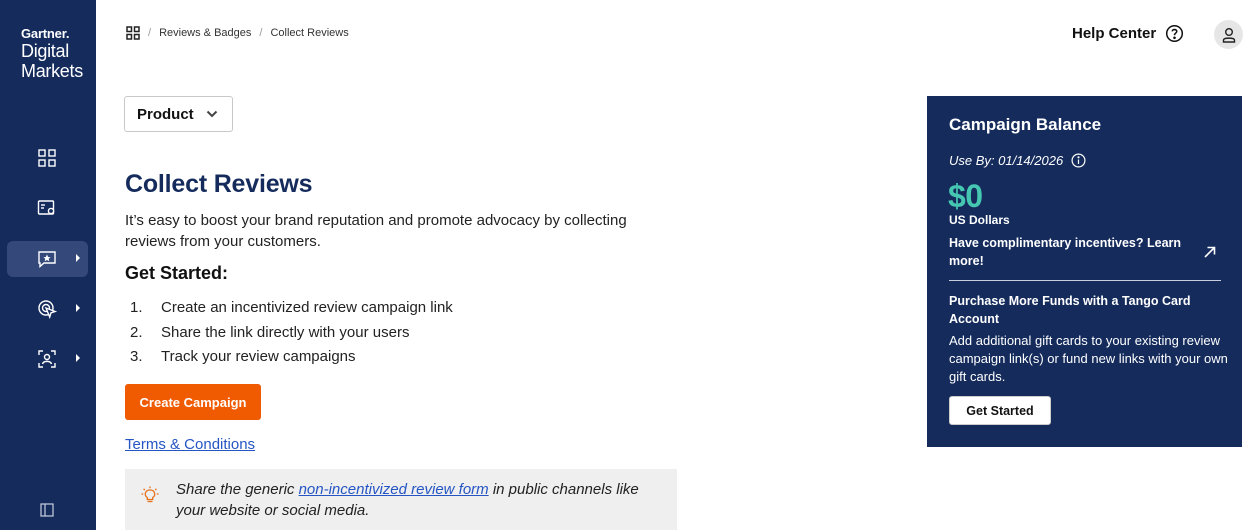  Describe the element at coordinates (1000, 410) in the screenshot. I see `get-started-button: Get Started` at that location.